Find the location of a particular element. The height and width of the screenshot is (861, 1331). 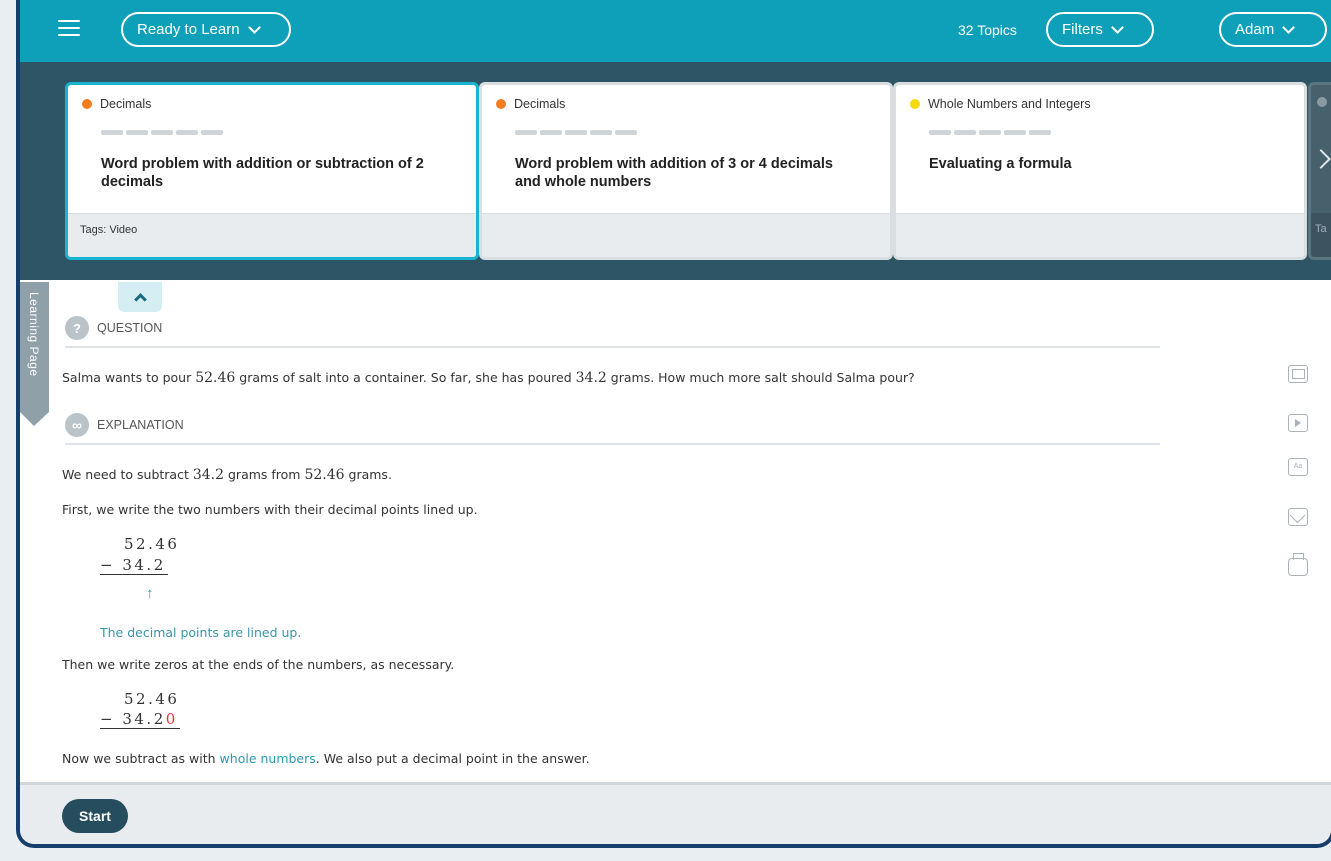

card-category: Whole Numbers and Integers is located at coordinates (1000, 104).